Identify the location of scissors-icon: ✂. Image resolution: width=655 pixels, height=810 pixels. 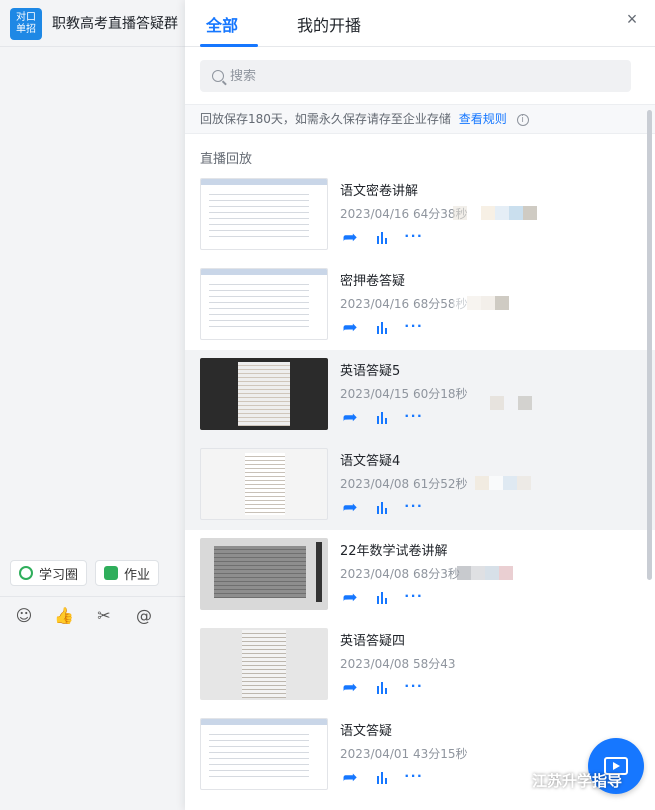
(104, 616).